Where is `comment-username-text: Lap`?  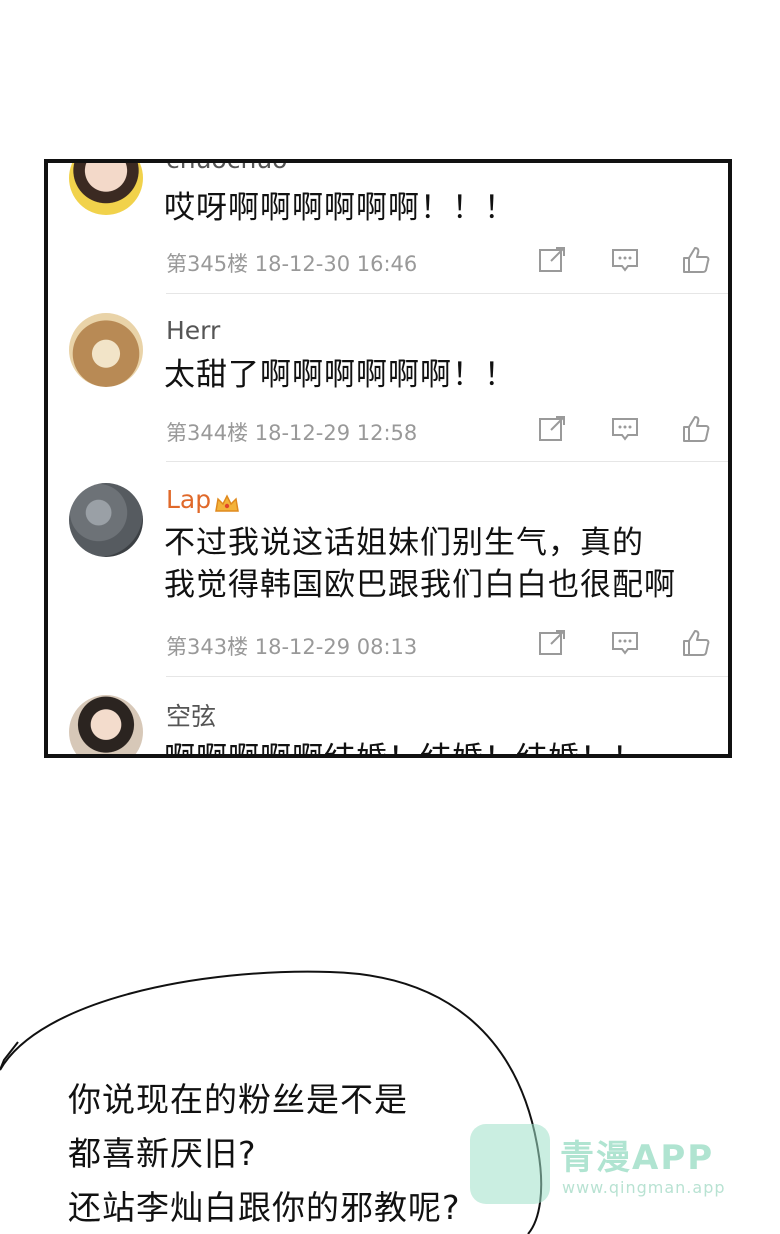 comment-username-text: Lap is located at coordinates (189, 499).